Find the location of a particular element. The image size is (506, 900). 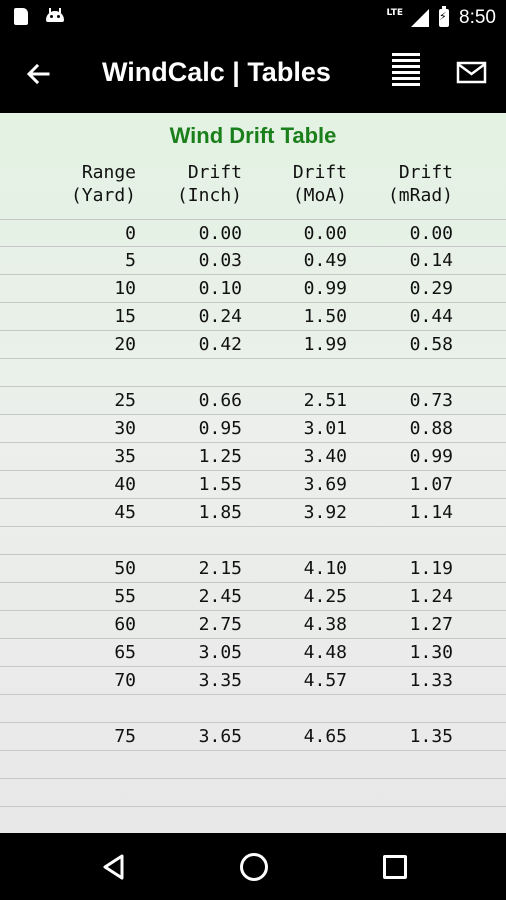

drift-inch-cell: 1.25 is located at coordinates (220, 456).